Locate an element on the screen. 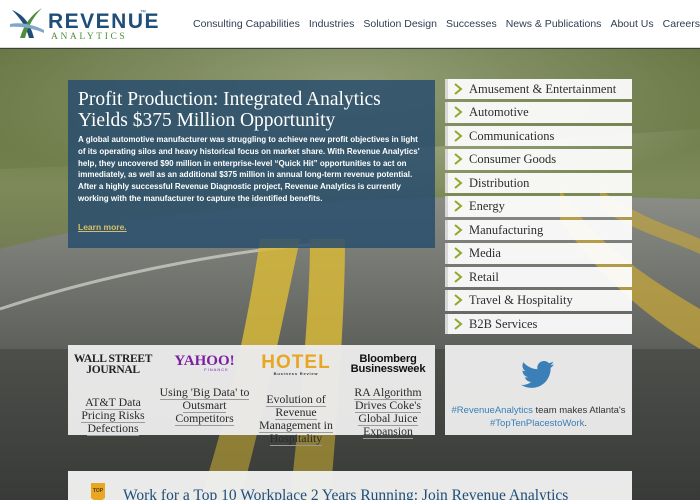 This screenshot has height=500, width=700. industry-label: B2B Services is located at coordinates (503, 323).